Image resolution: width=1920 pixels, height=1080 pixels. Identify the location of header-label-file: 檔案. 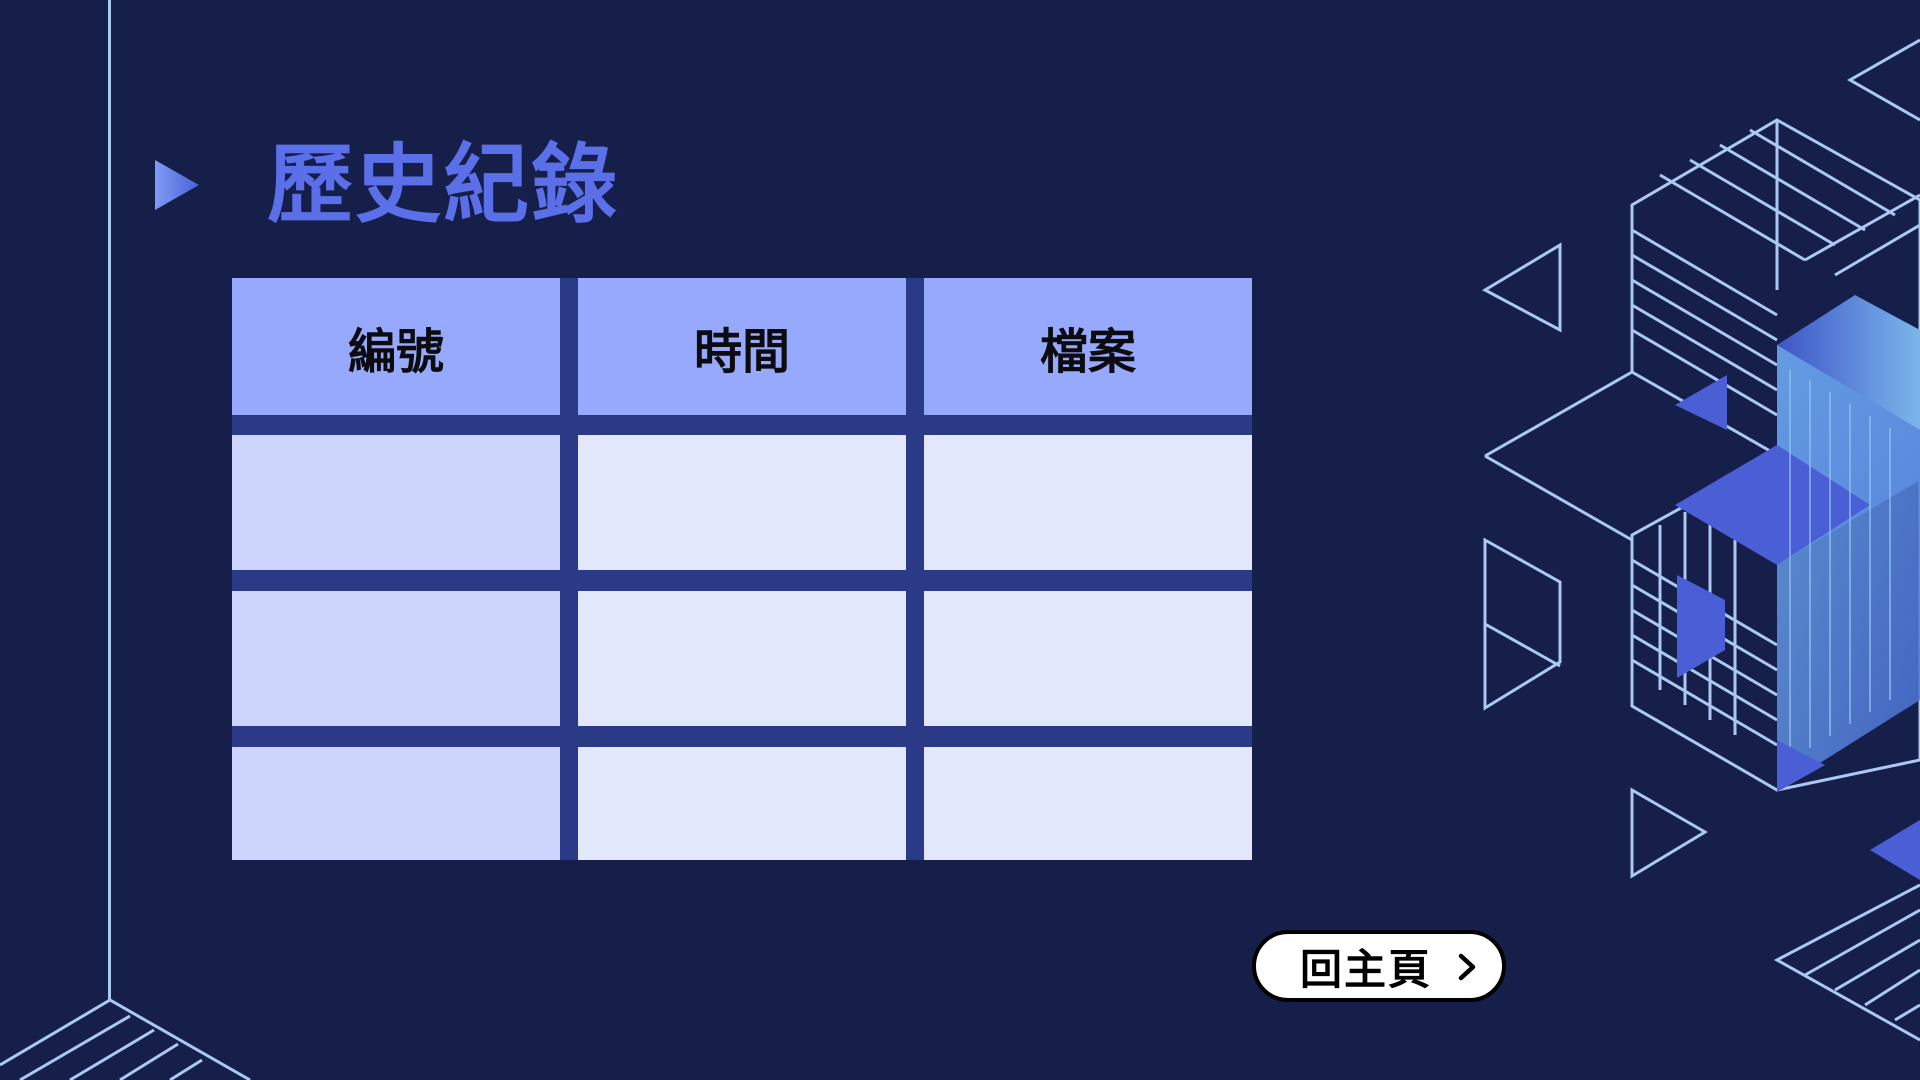
(1087, 351).